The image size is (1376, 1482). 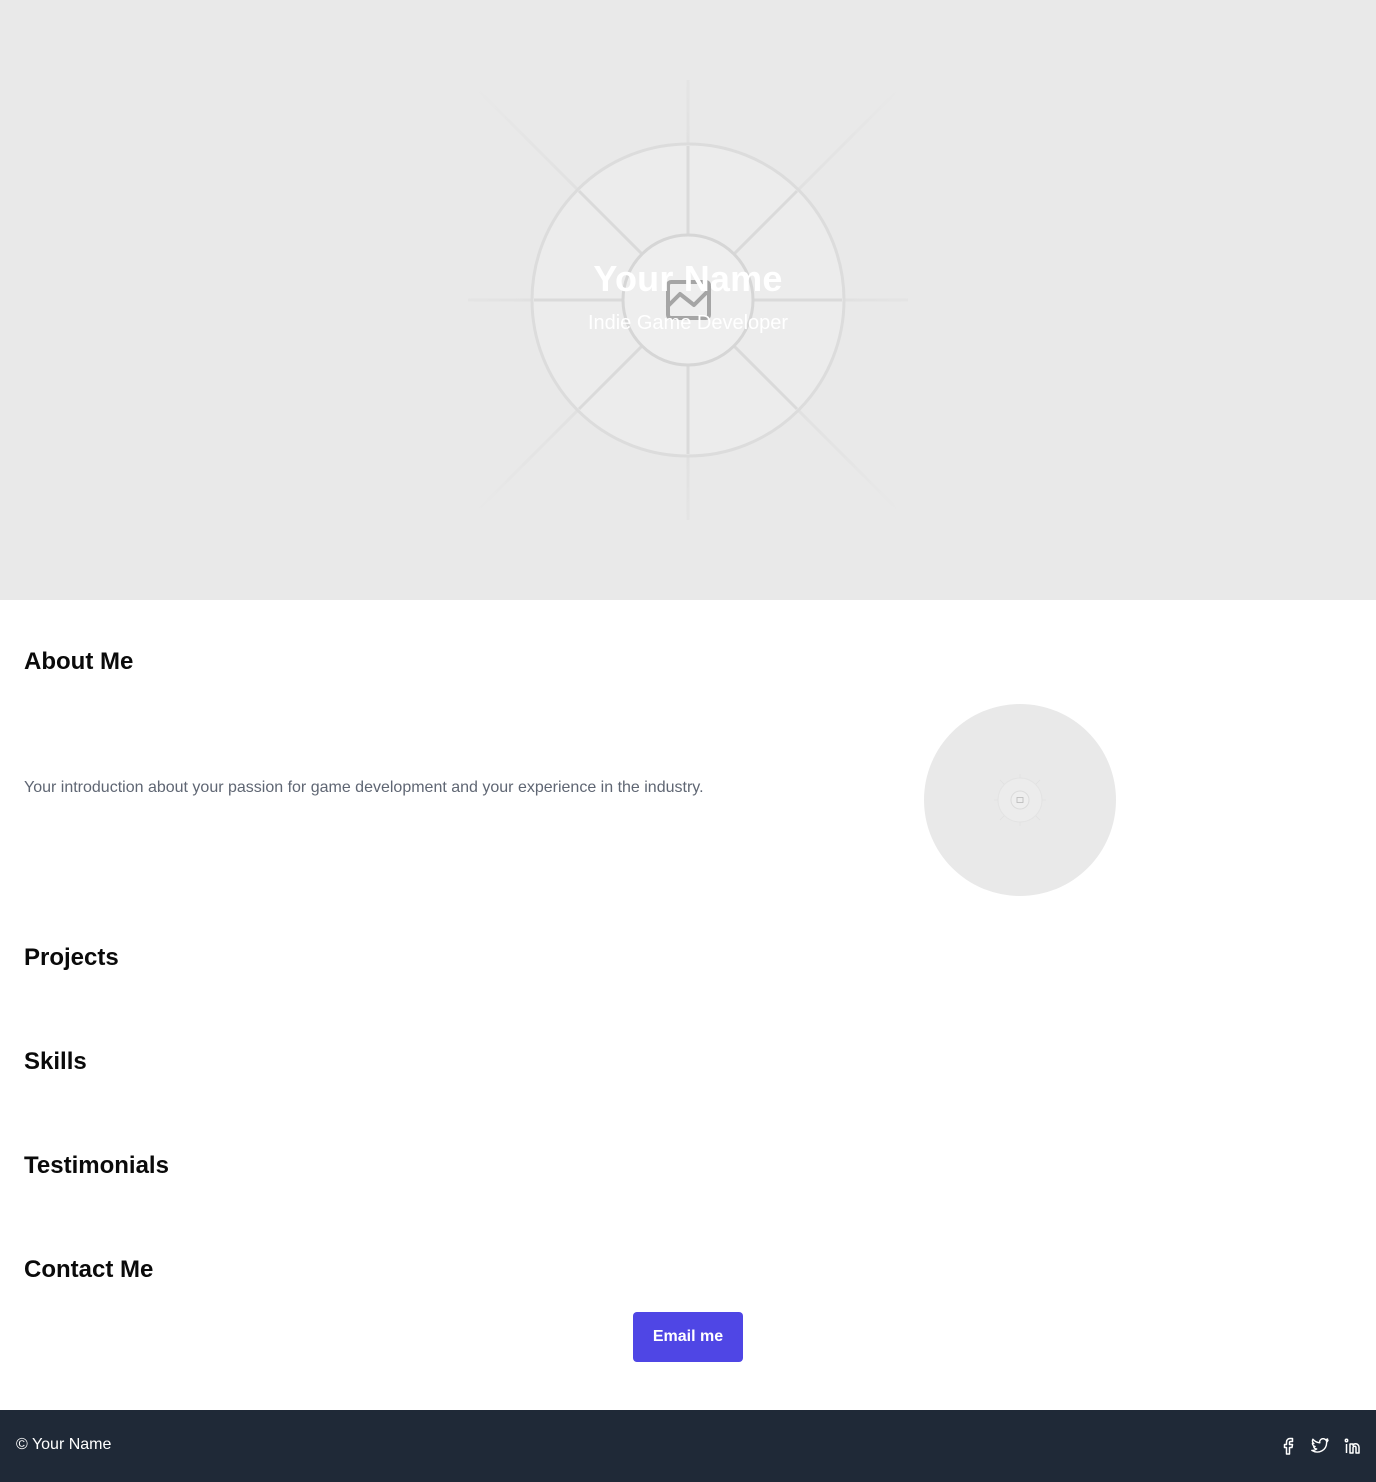 I want to click on hero-title: Your Name, so click(x=688, y=278).